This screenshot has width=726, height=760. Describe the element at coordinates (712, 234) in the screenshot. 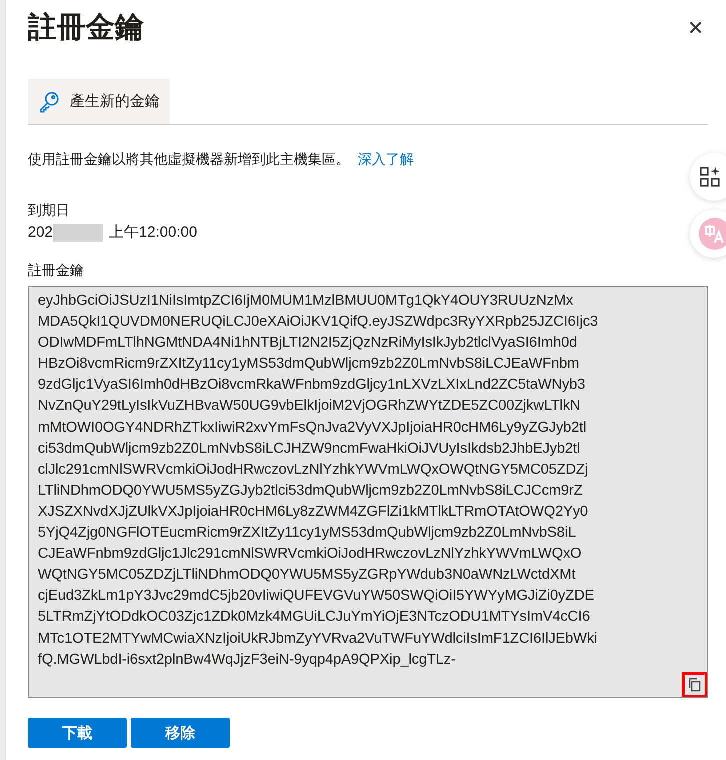

I see `translate-icon` at that location.